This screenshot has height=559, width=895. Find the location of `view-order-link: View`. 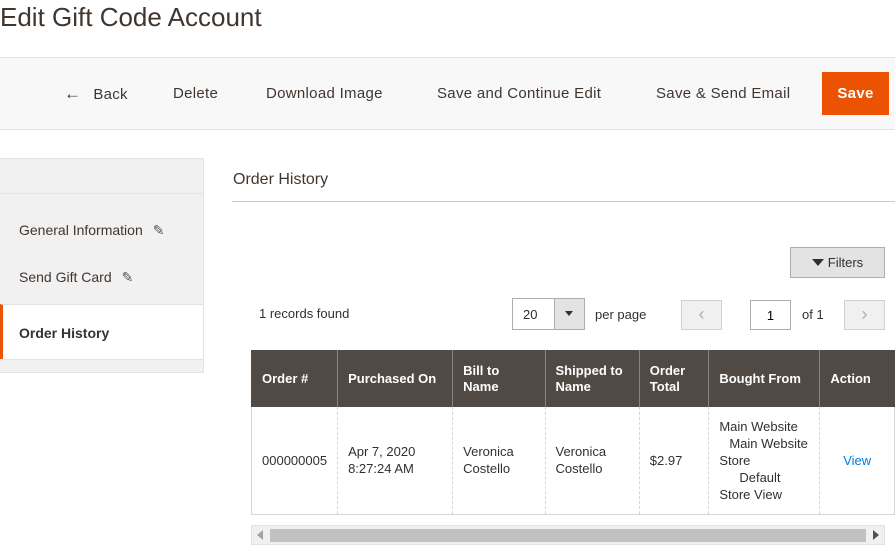

view-order-link: View is located at coordinates (857, 460).